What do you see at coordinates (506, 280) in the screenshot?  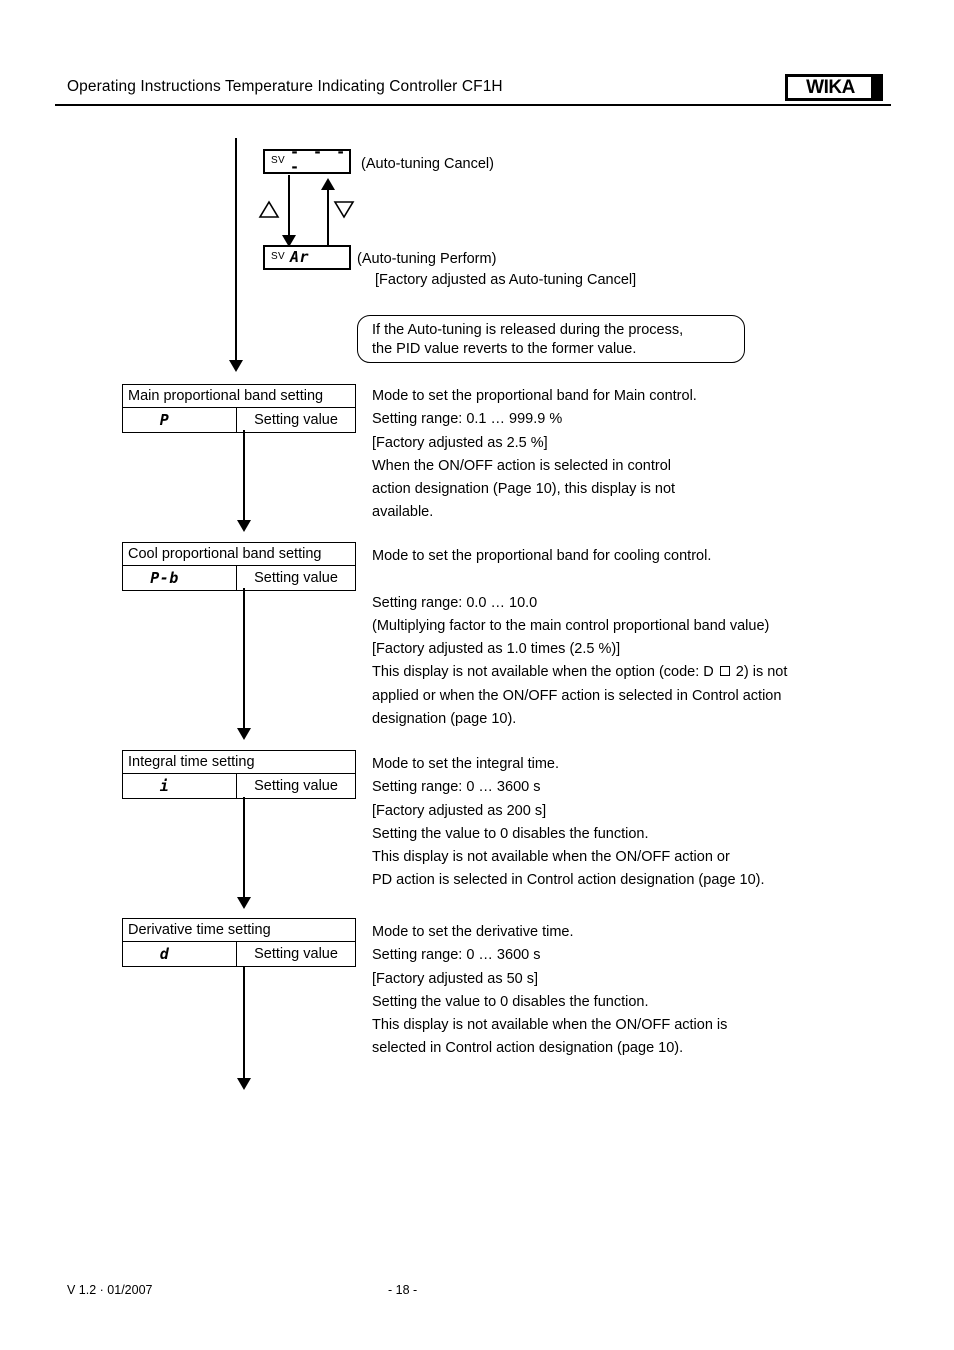 I see `autotuning-factory-note: [Factory adjusted as Auto-tuning Cancel]` at bounding box center [506, 280].